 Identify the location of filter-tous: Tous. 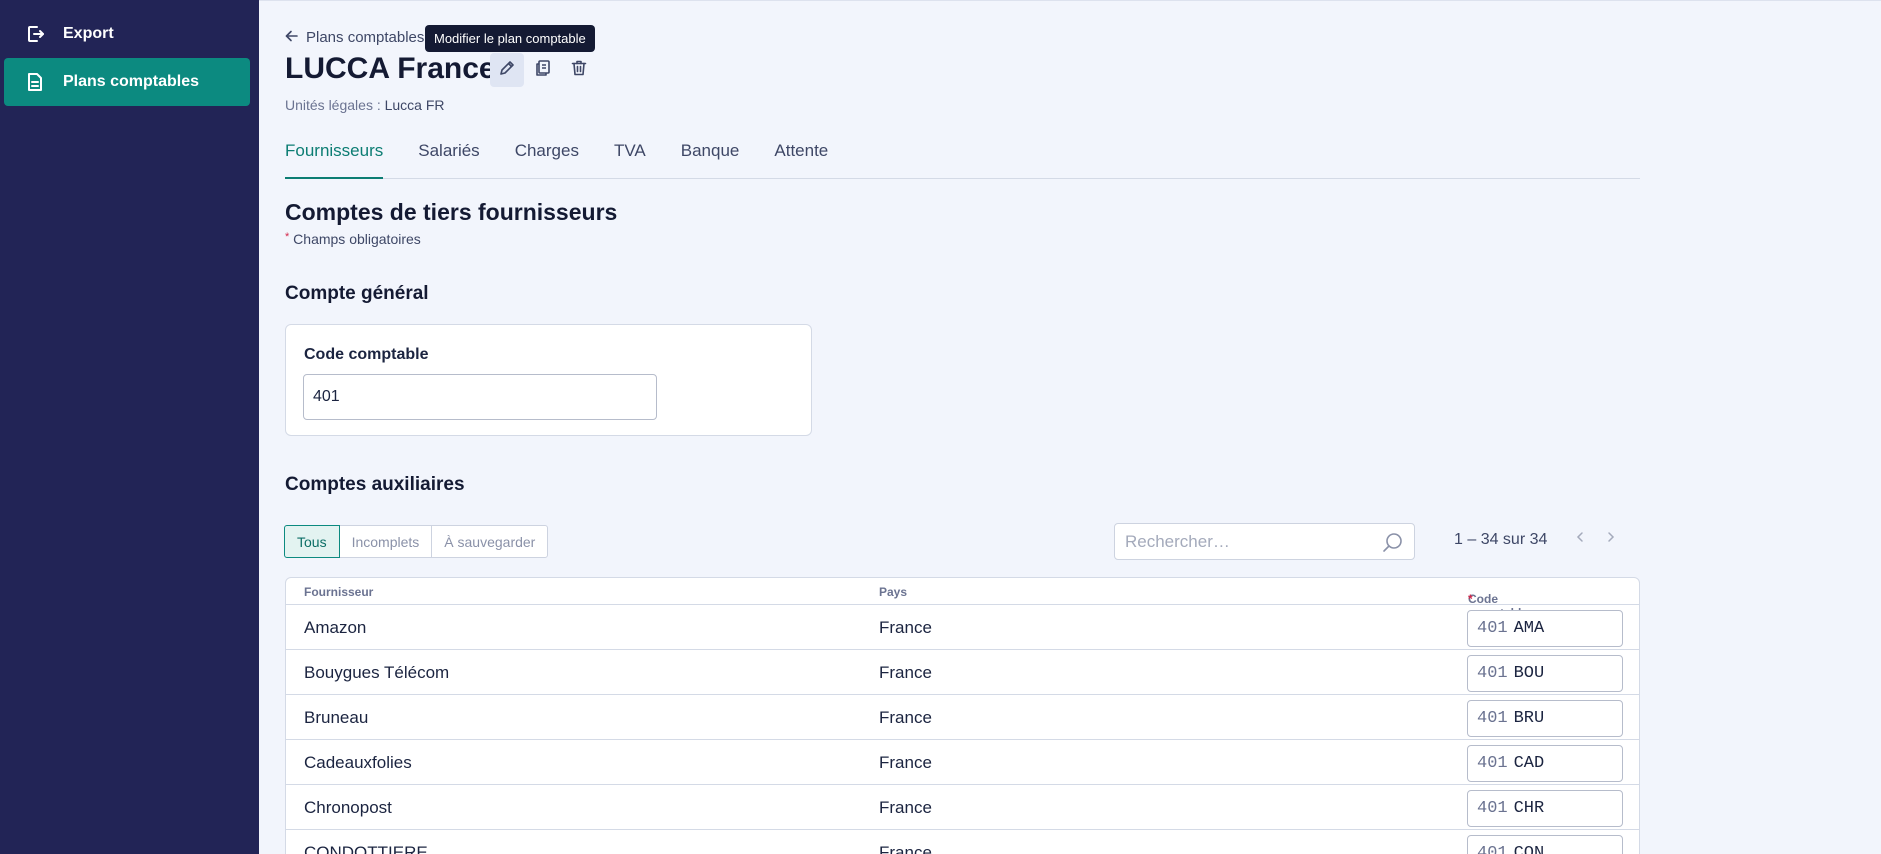
(312, 541).